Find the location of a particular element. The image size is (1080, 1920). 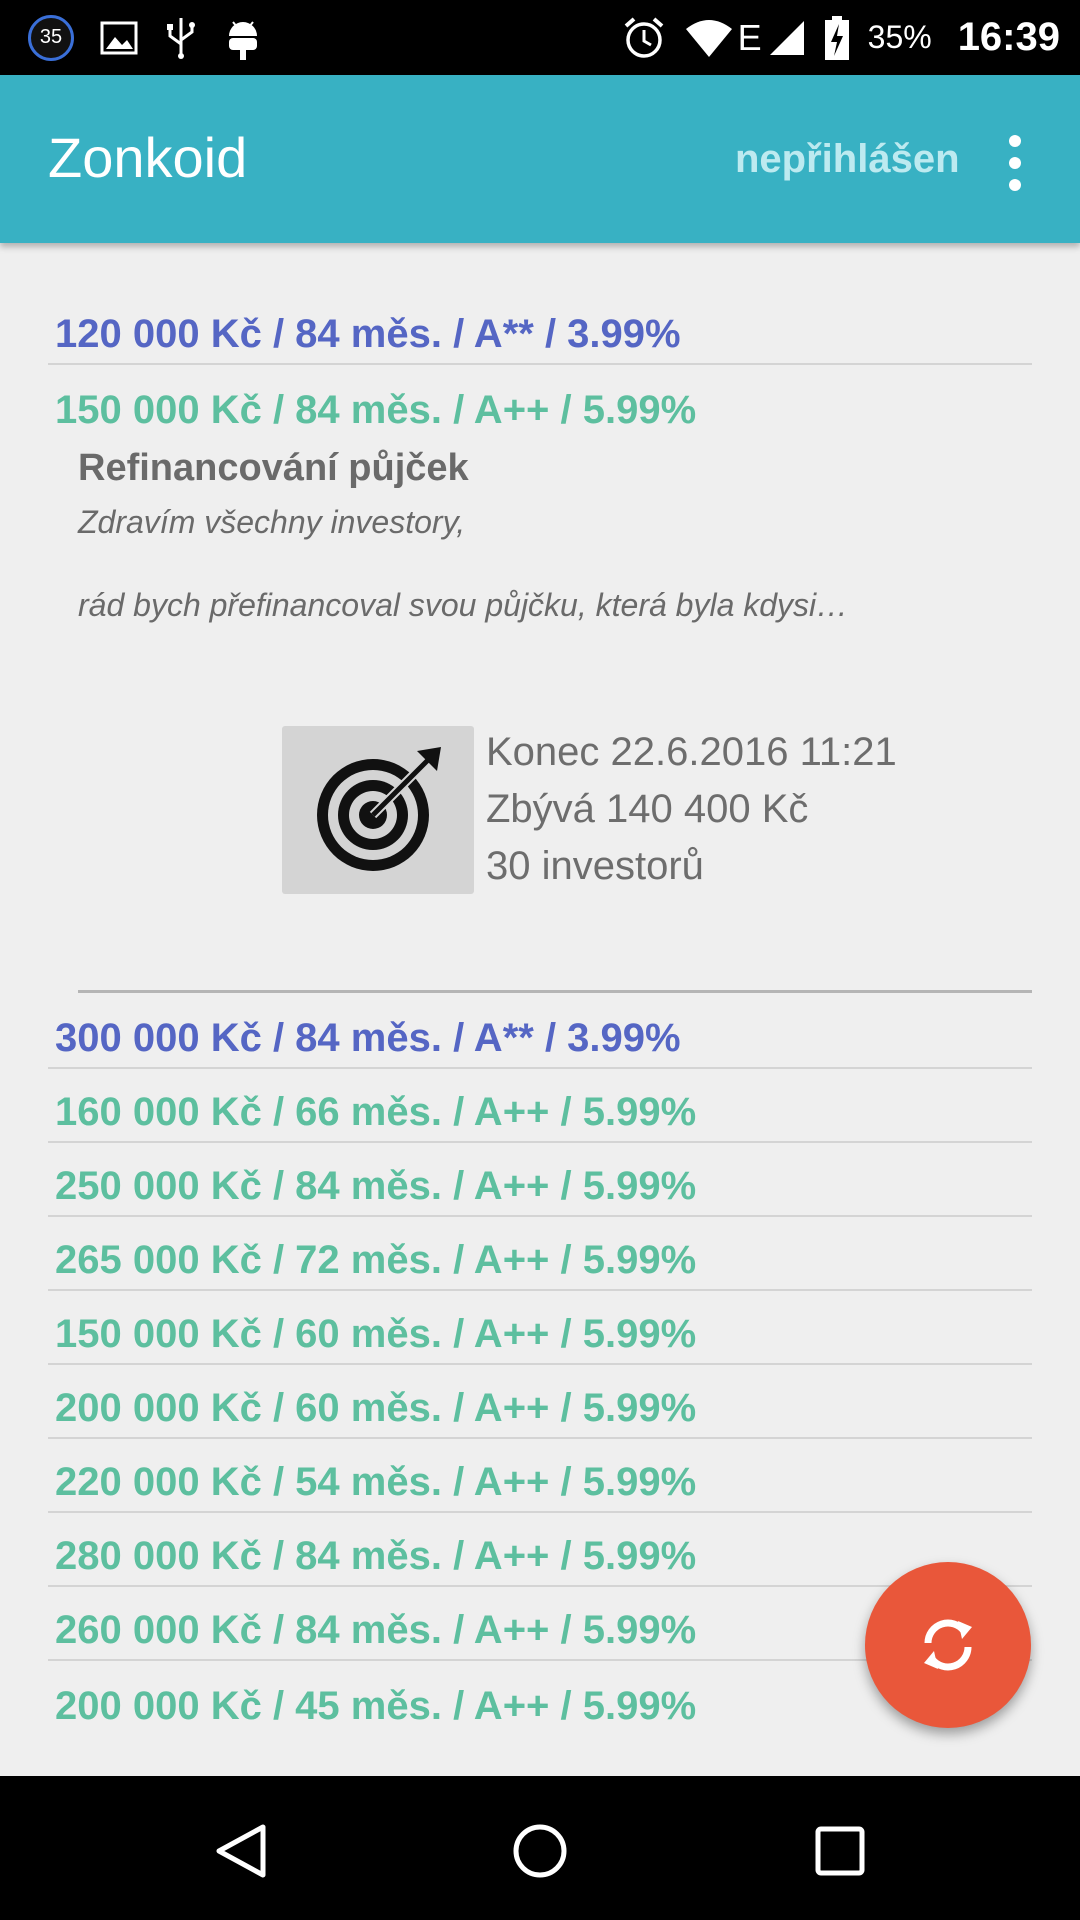

home-button is located at coordinates (540, 1851).